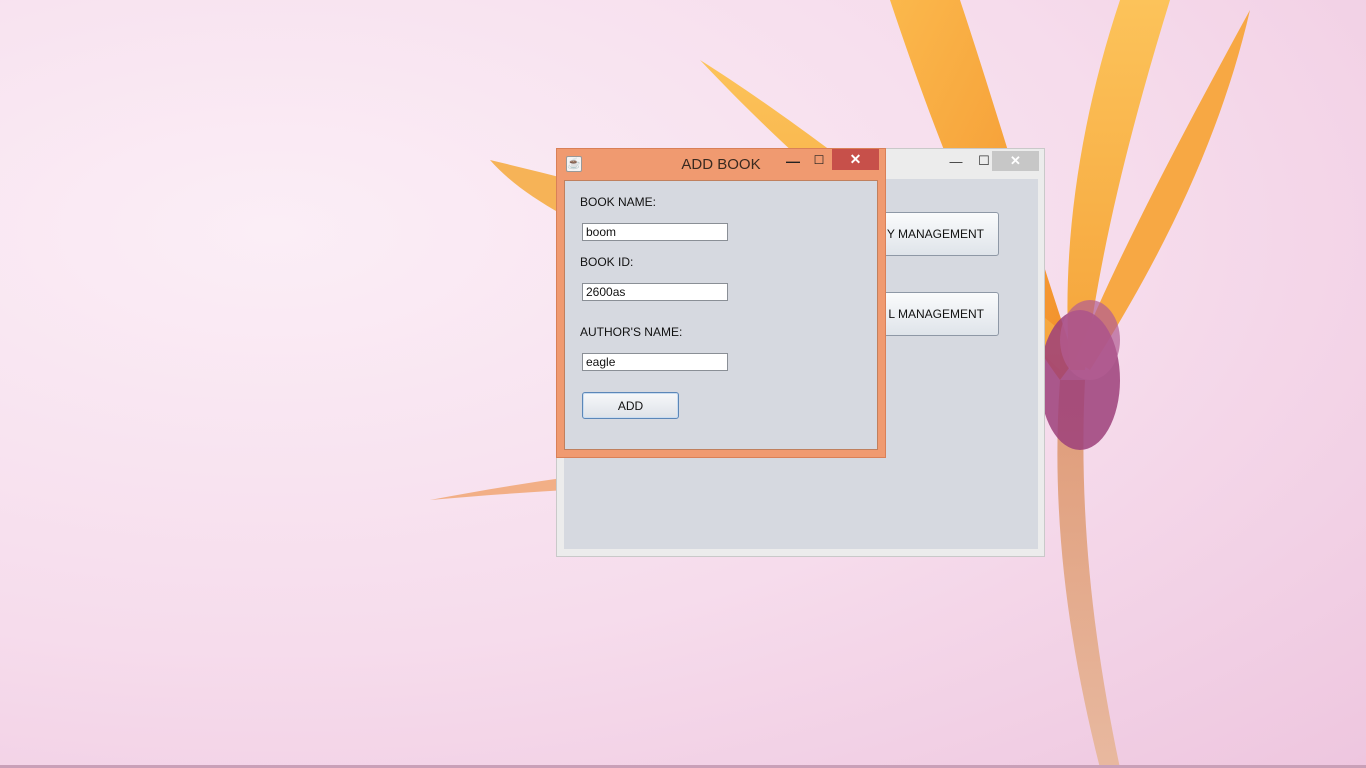  I want to click on personnel-management-button: L MANAGEMENT, so click(940, 314).